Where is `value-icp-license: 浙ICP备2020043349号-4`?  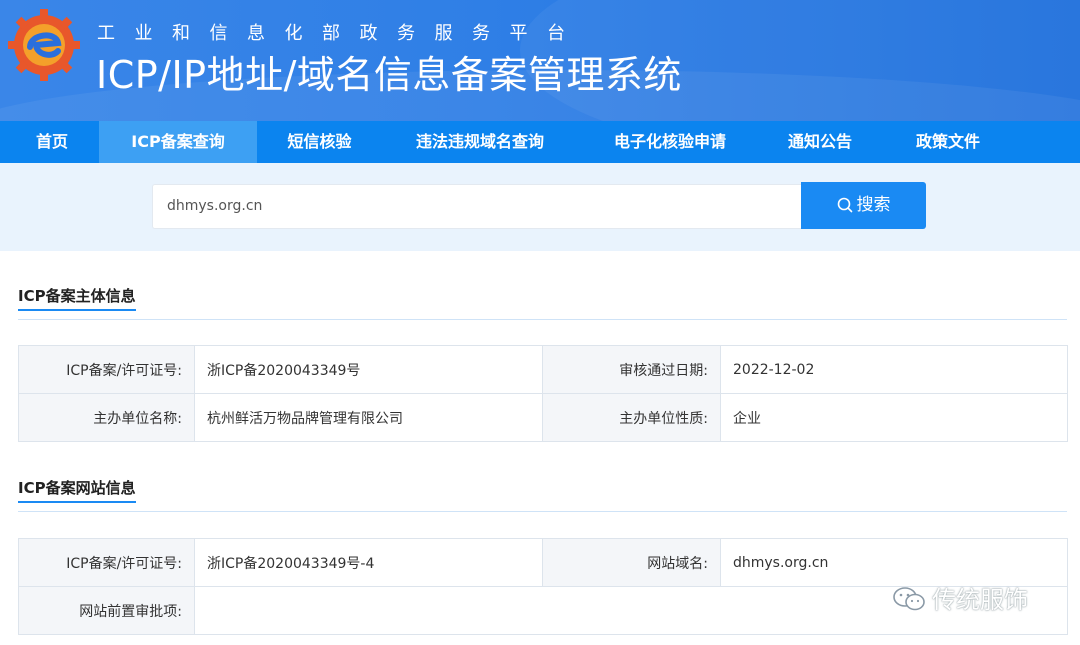
value-icp-license: 浙ICP备2020043349号-4 is located at coordinates (368, 562).